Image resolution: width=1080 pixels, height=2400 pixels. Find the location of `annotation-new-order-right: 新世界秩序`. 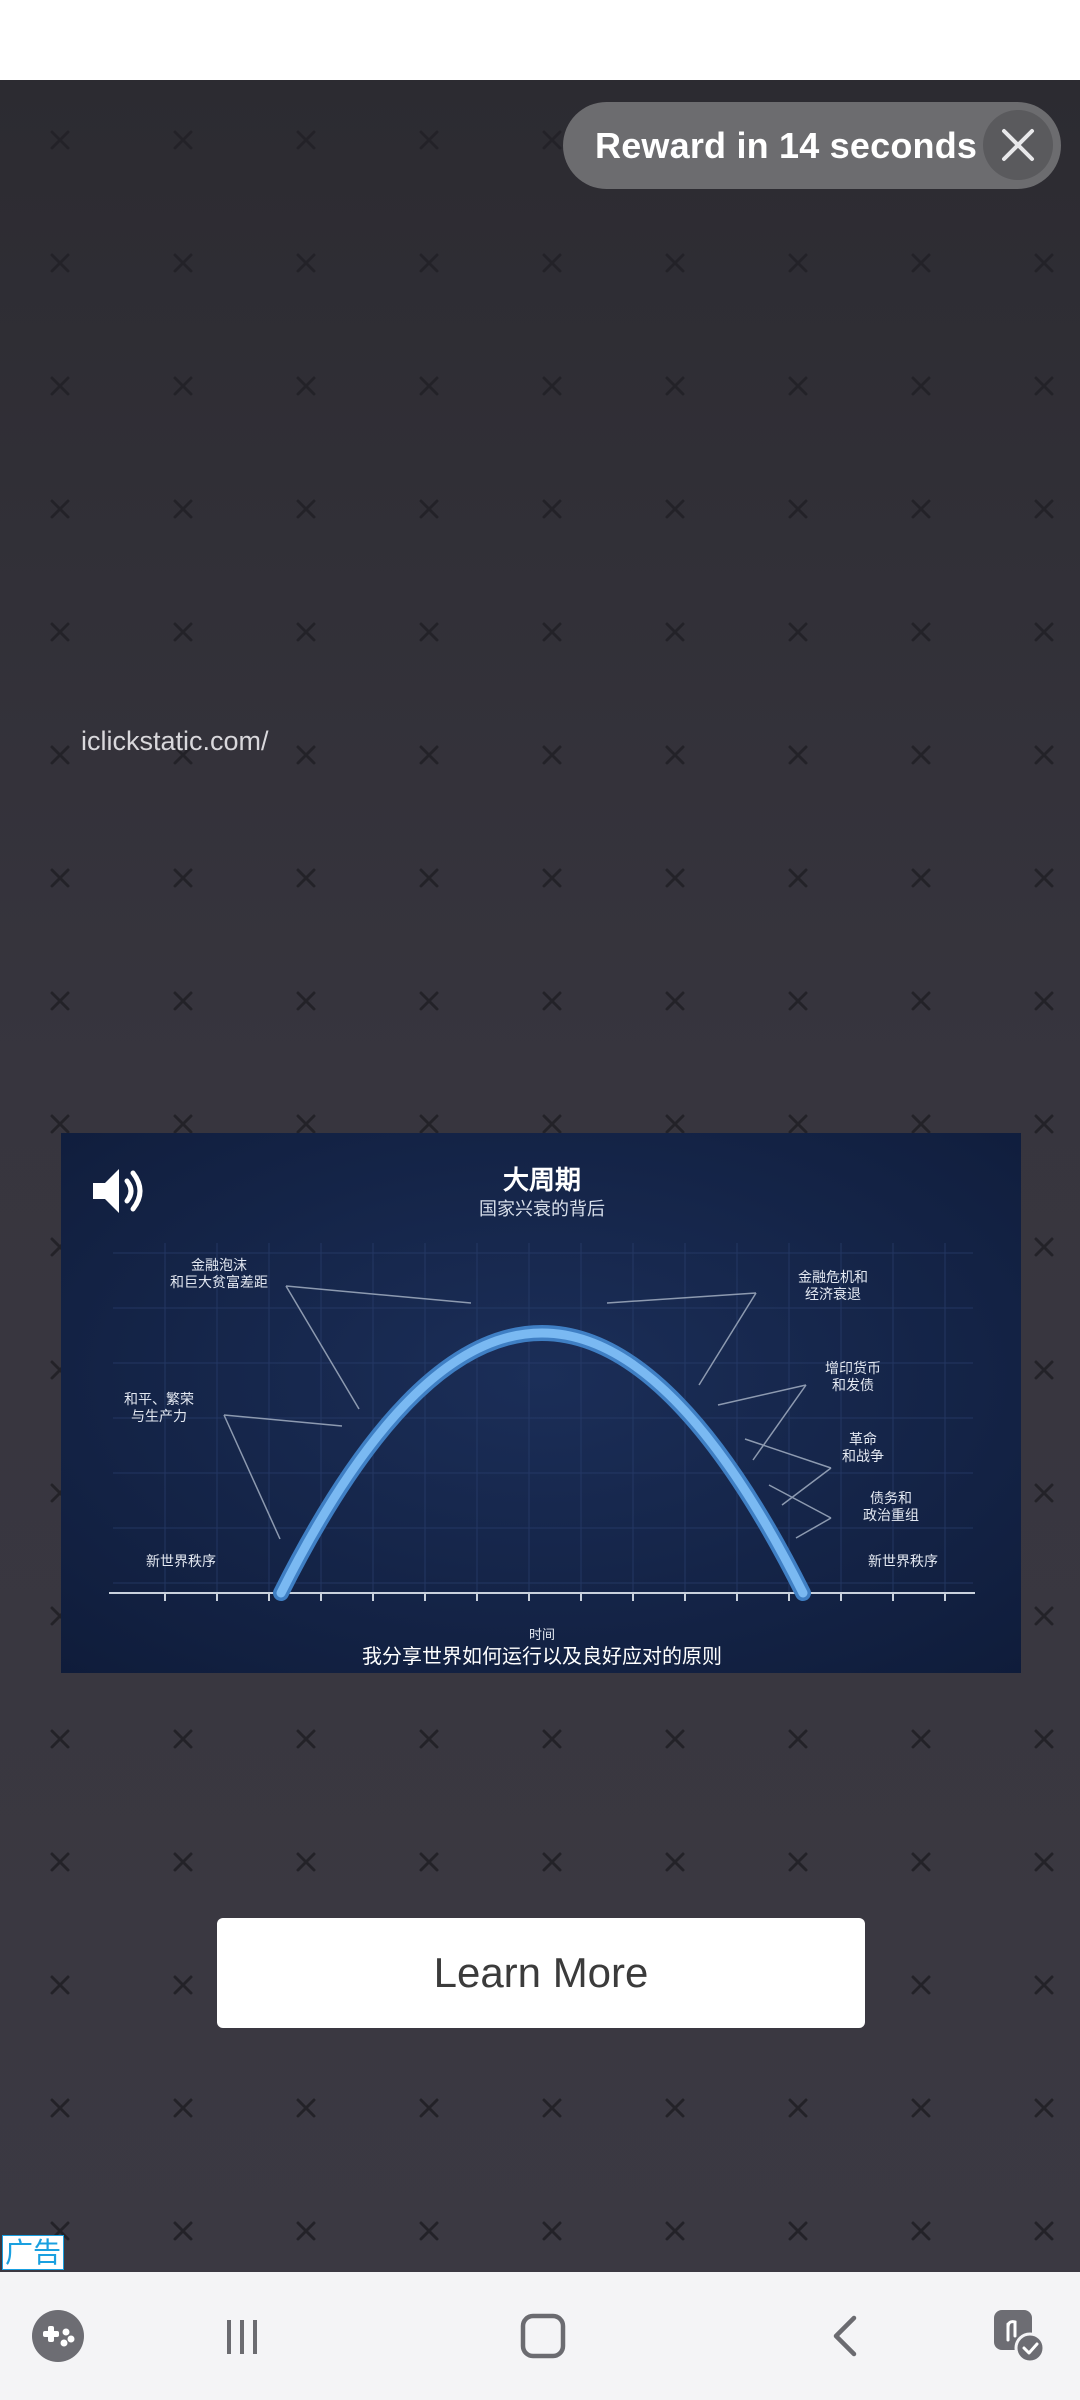

annotation-new-order-right: 新世界秩序 is located at coordinates (903, 1562).